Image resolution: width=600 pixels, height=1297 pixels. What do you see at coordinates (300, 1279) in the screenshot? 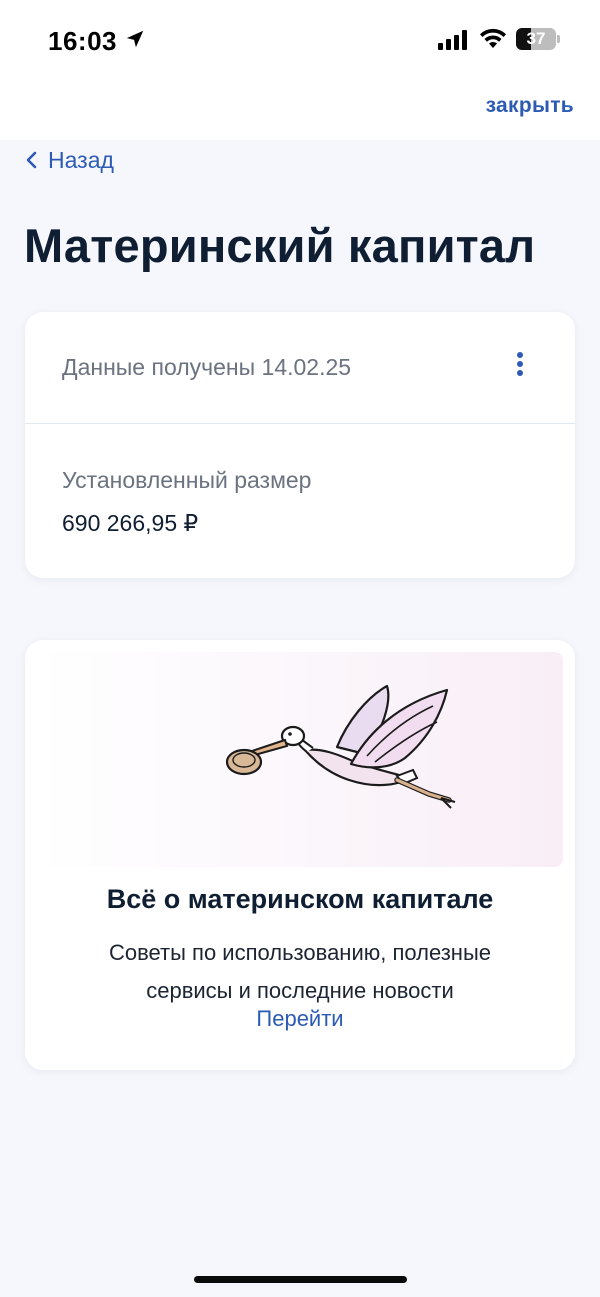
I see `home-indicator` at bounding box center [300, 1279].